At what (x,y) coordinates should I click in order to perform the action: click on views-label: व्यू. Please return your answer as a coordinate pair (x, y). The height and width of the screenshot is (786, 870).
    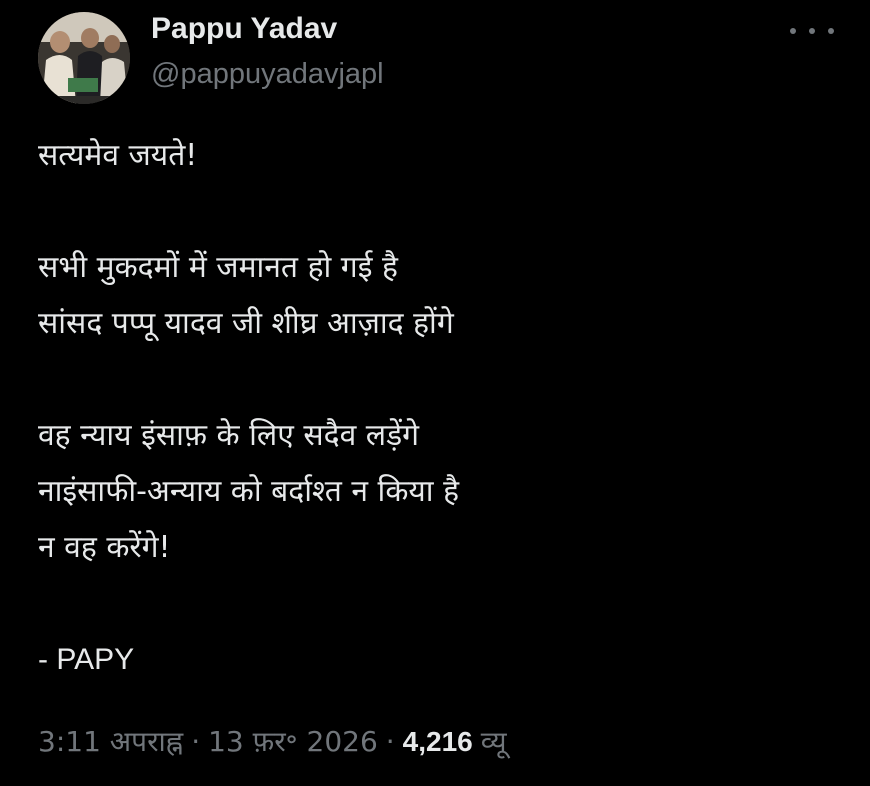
    Looking at the image, I should click on (493, 741).